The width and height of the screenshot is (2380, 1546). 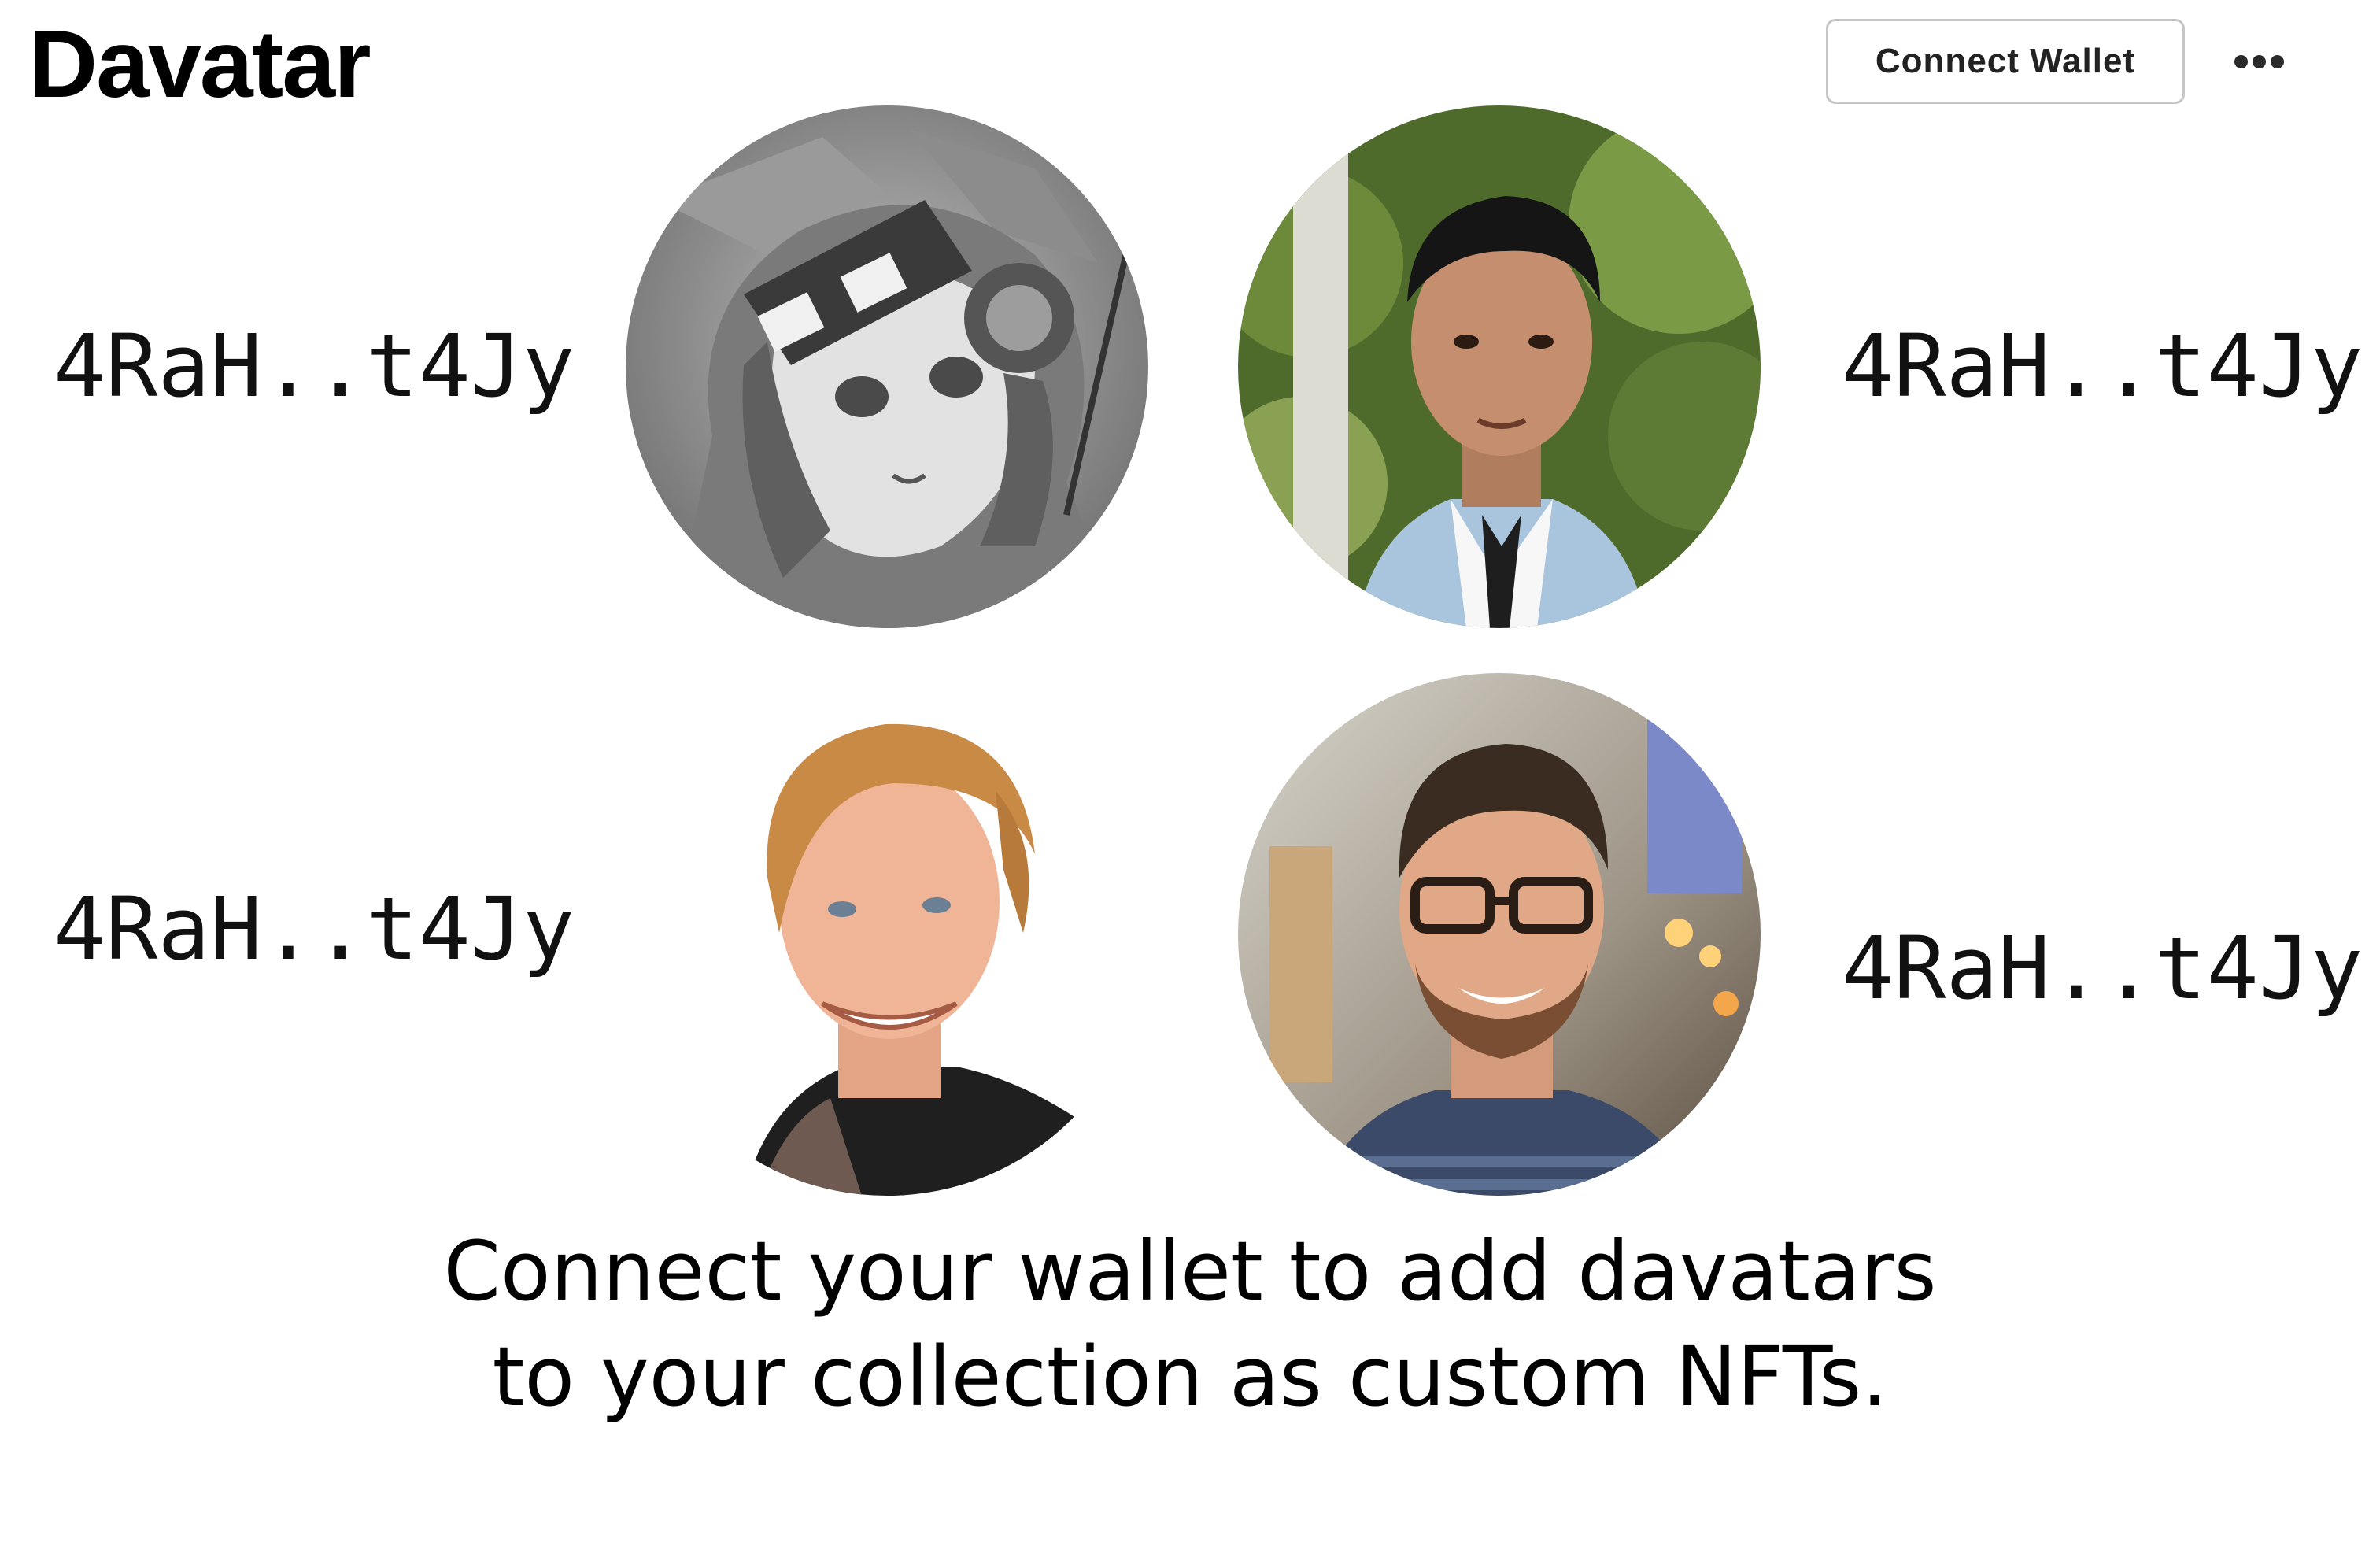 I want to click on message-line-1: Connect your wallet to add davatars, so click(x=1190, y=1271).